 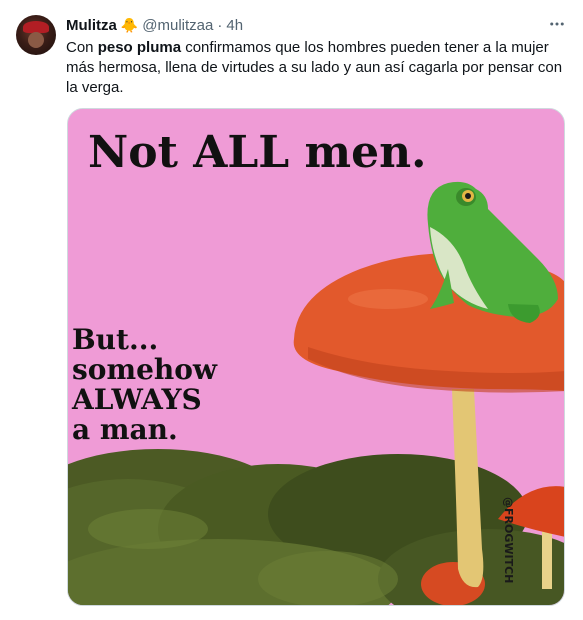 What do you see at coordinates (557, 24) in the screenshot?
I see `more-horizontal-icon` at bounding box center [557, 24].